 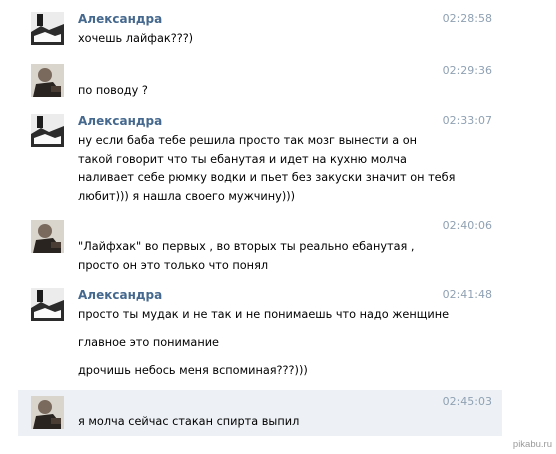 I want to click on message-time: 02:29:36, so click(x=467, y=70).